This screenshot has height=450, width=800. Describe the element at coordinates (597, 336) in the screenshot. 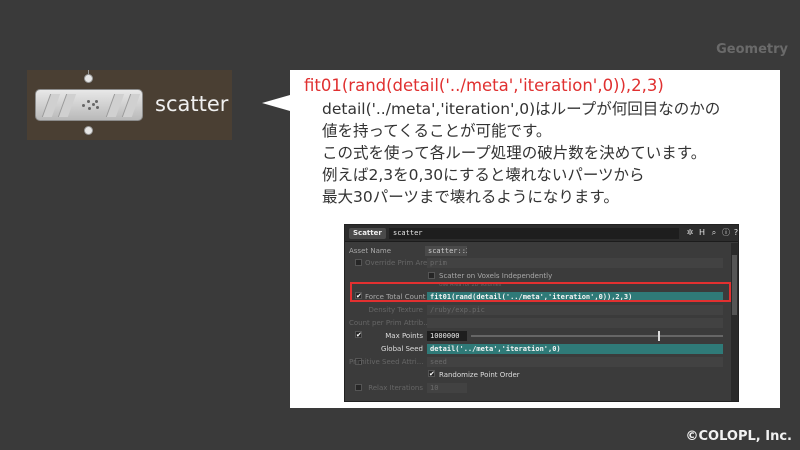

I see `max-points-slider` at that location.